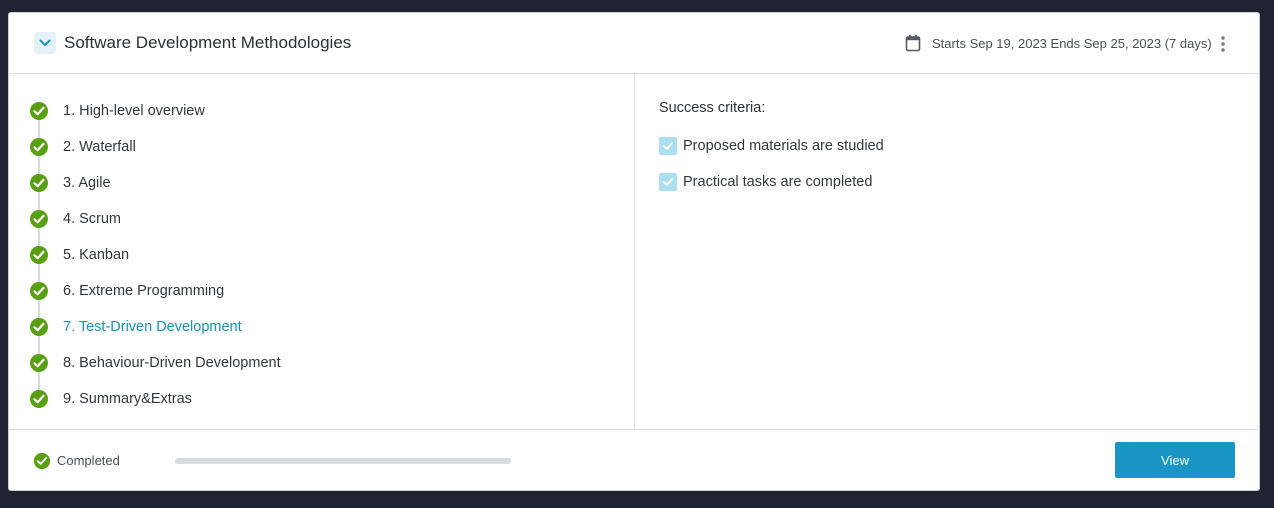 This screenshot has width=1274, height=508. Describe the element at coordinates (127, 399) in the screenshot. I see `module-step-label: 9. Summary&Extras` at that location.